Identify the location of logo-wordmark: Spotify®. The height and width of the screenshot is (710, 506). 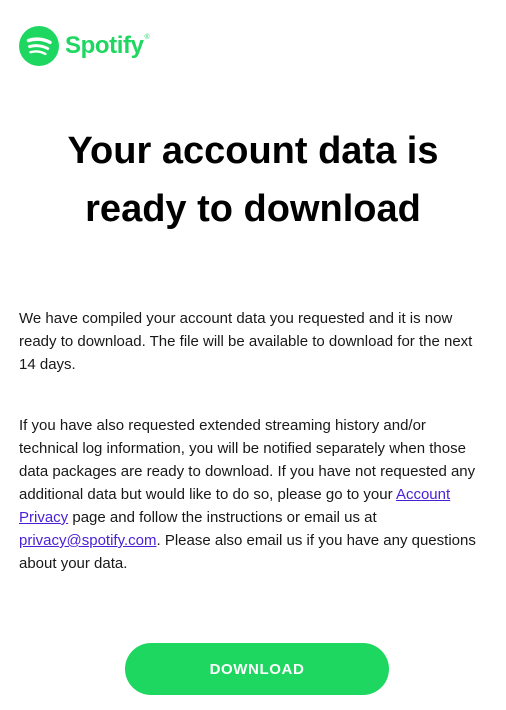
(107, 45).